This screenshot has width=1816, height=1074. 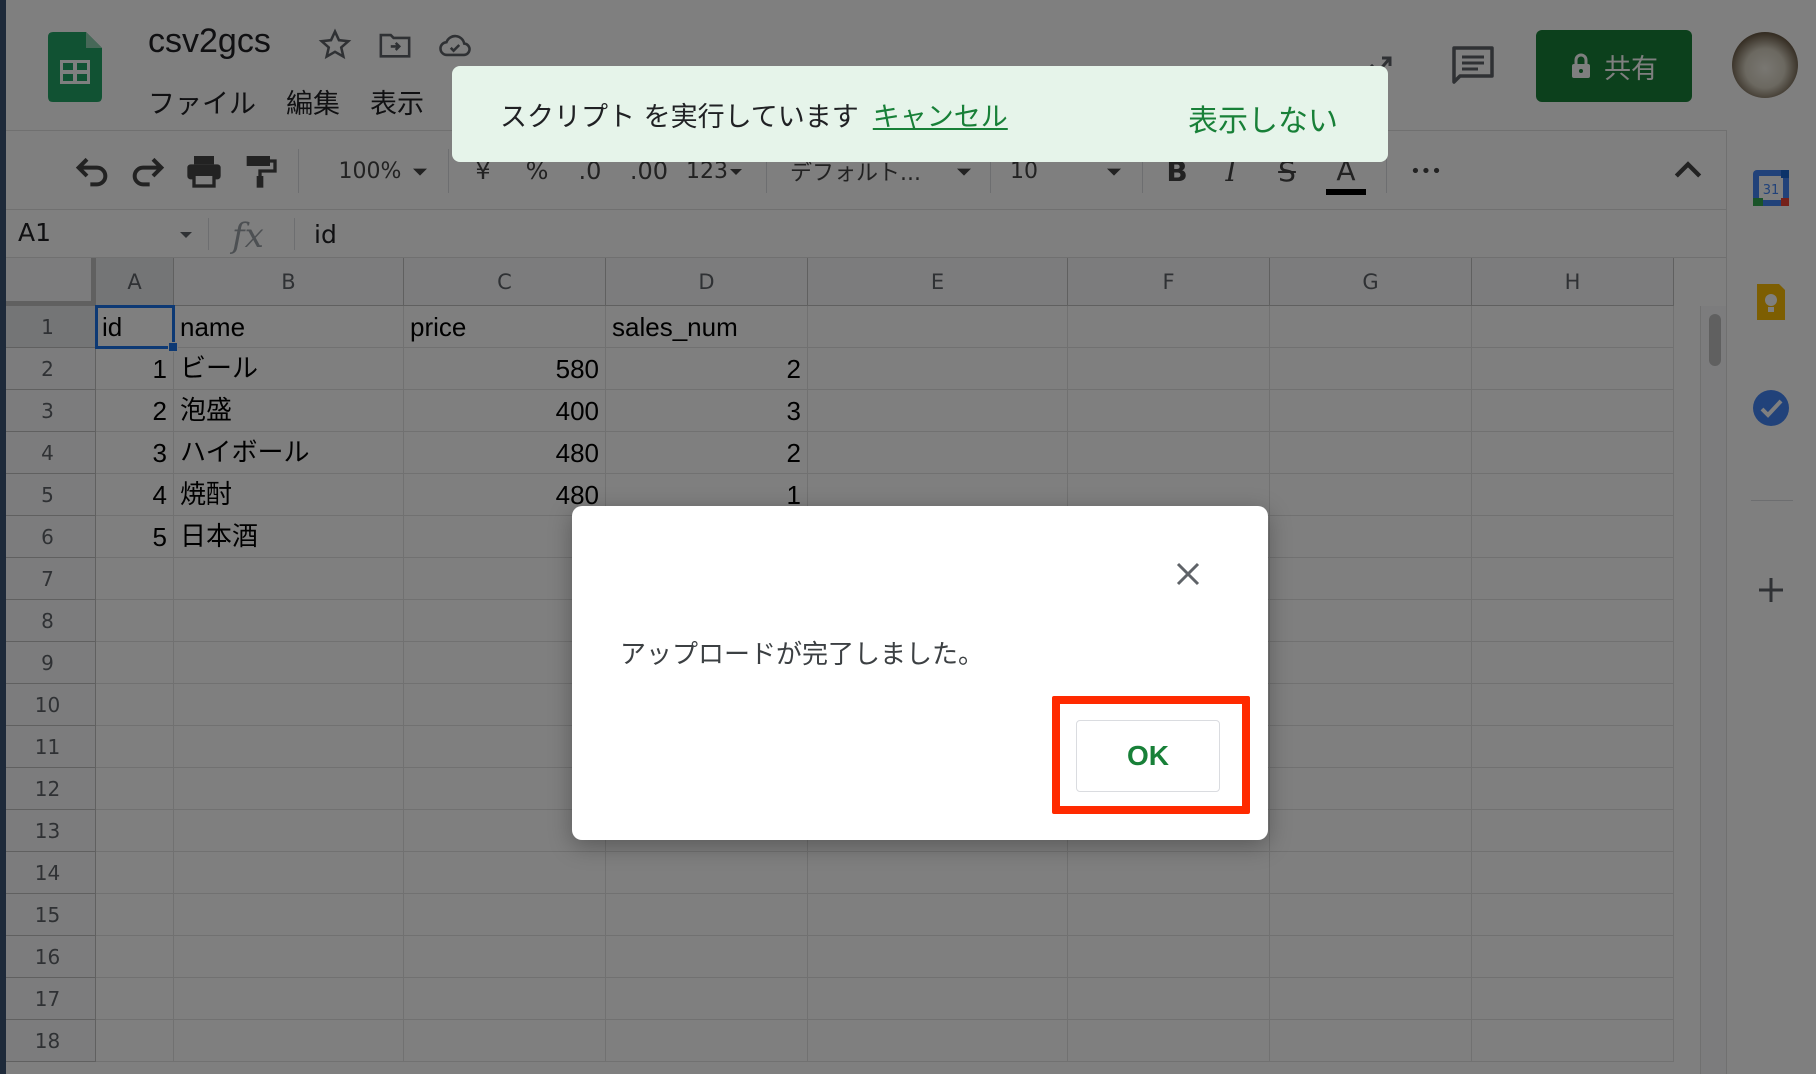 I want to click on window-edge, so click(x=3, y=537).